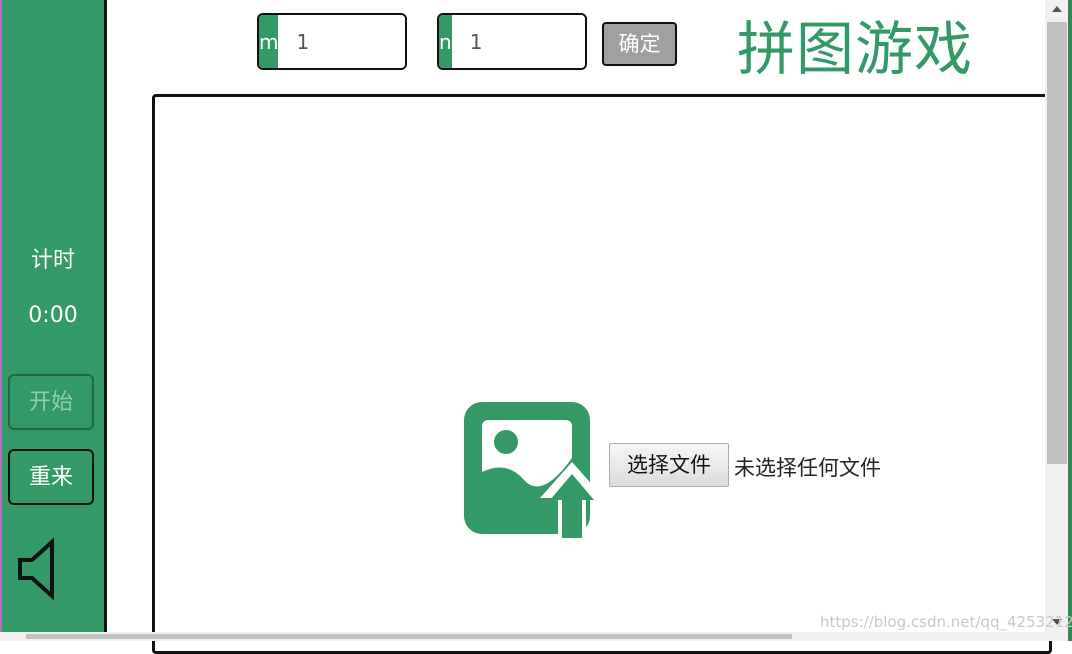 Image resolution: width=1072 pixels, height=654 pixels. What do you see at coordinates (1057, 9) in the screenshot?
I see `scroll-up-icon` at bounding box center [1057, 9].